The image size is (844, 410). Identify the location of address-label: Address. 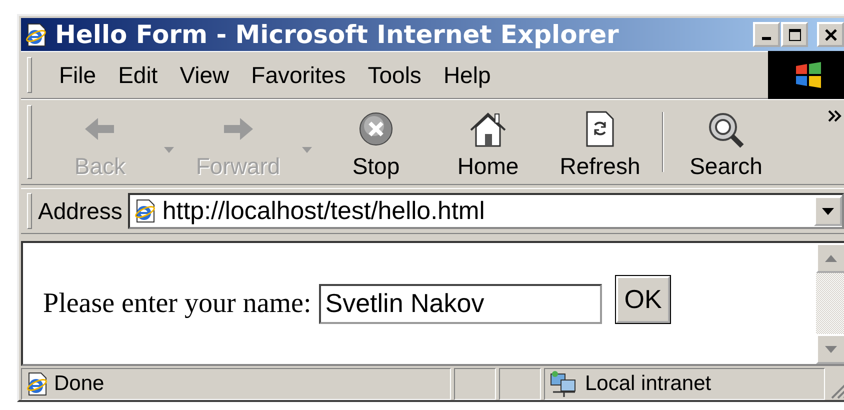
(80, 211).